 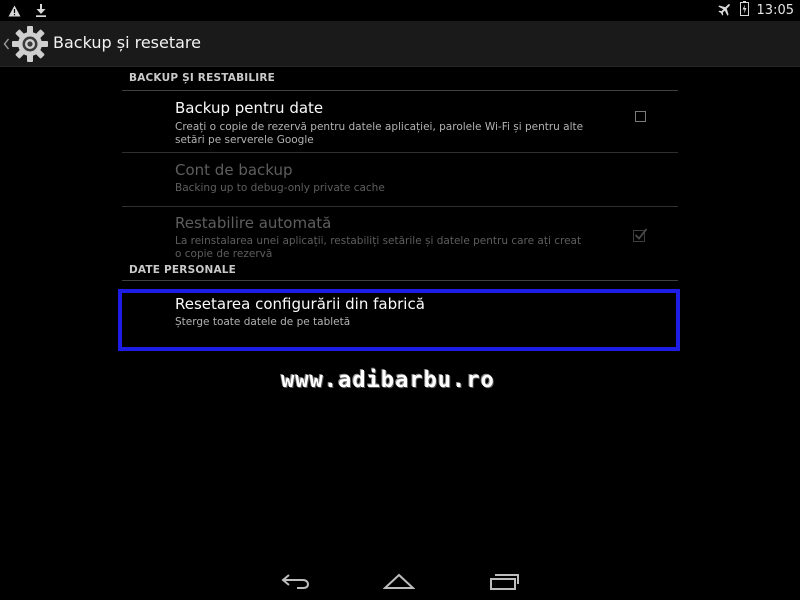 I want to click on section-header-backup: BACKUP ȘI RESTABILIRE, so click(x=400, y=78).